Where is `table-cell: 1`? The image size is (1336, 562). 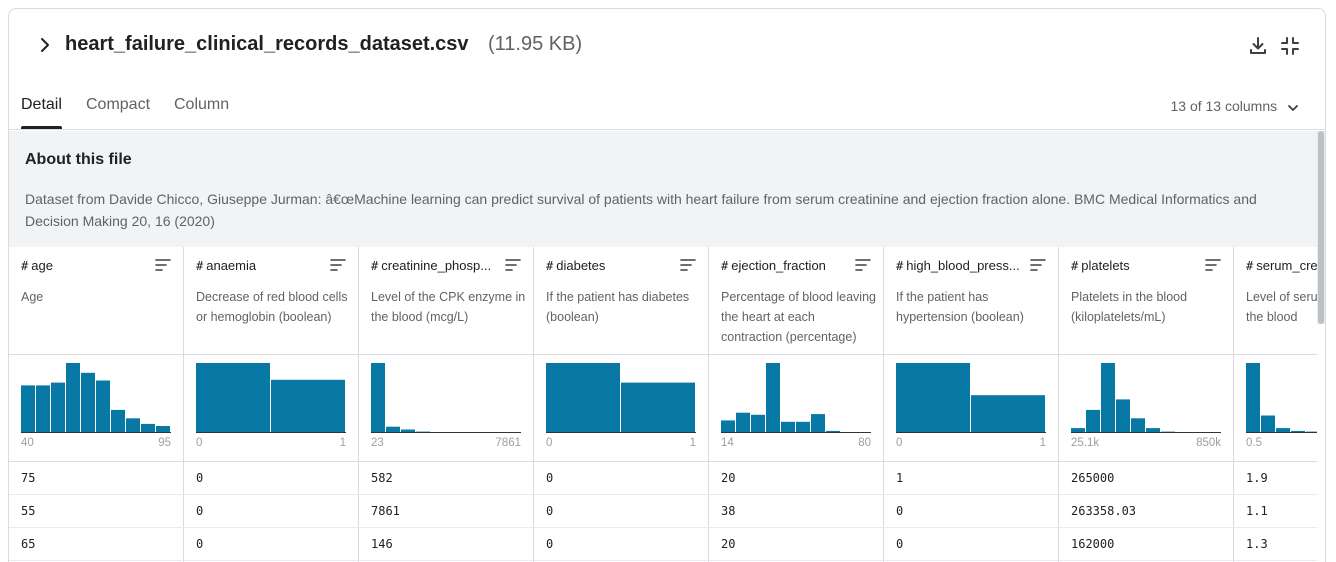
table-cell: 1 is located at coordinates (899, 478).